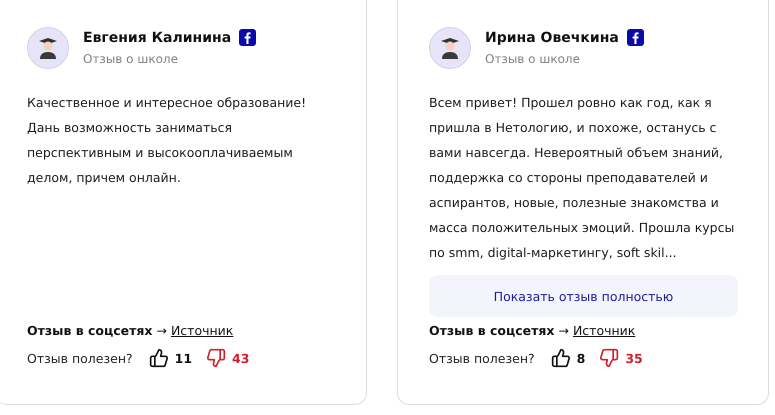  Describe the element at coordinates (170, 358) in the screenshot. I see `like-button: 11` at that location.